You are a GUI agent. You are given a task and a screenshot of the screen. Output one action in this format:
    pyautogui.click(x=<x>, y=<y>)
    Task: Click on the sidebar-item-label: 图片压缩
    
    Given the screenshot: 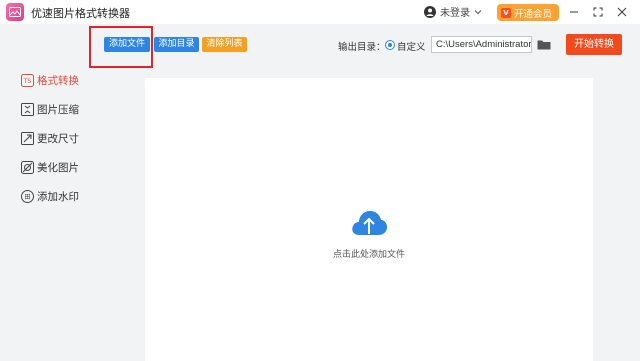 What is the action you would take?
    pyautogui.click(x=58, y=109)
    